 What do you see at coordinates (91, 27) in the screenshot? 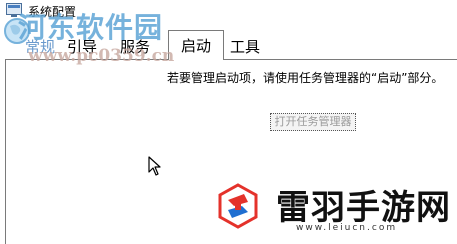
I see `watermark-site-name: 河东软件园` at bounding box center [91, 27].